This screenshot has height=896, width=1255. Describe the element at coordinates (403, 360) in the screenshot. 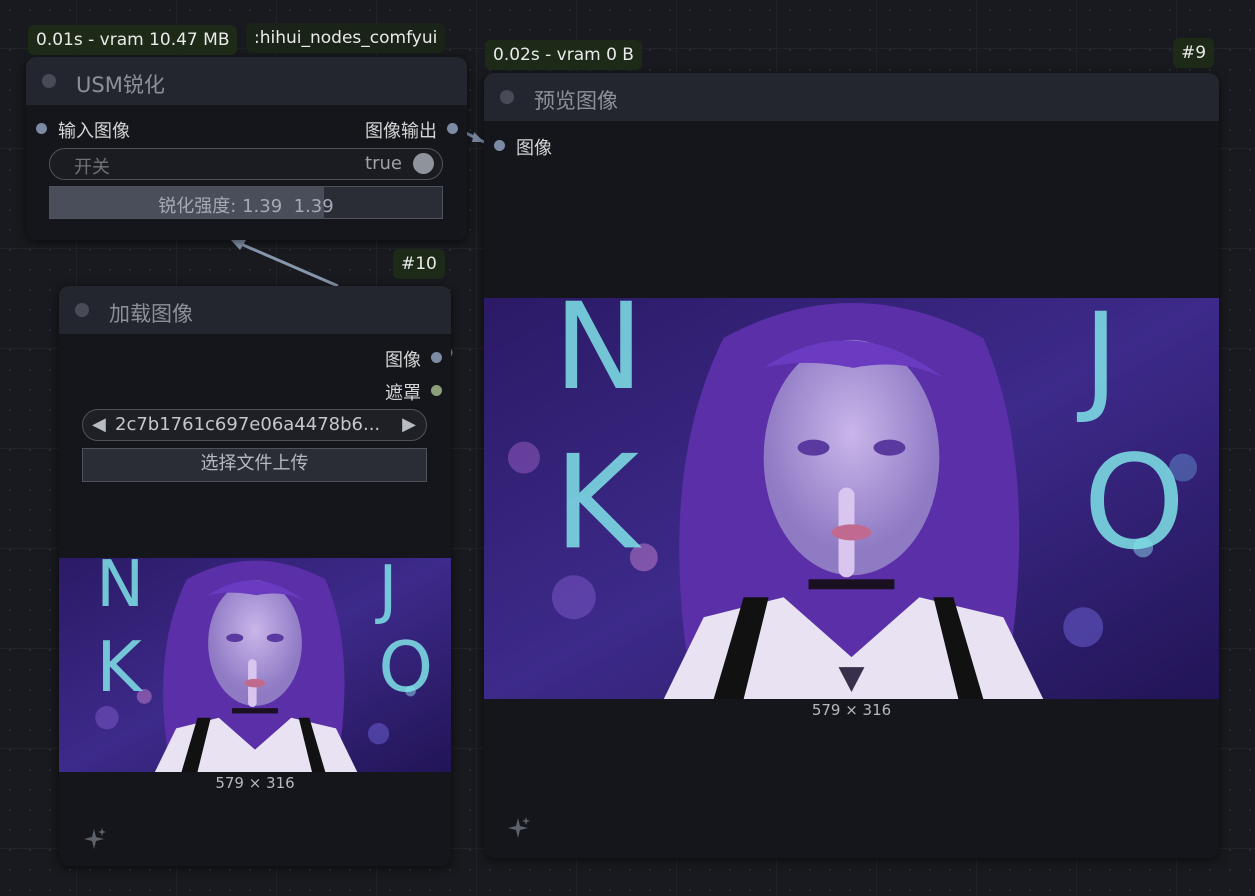

I see `load-output-image-label: 图像` at that location.